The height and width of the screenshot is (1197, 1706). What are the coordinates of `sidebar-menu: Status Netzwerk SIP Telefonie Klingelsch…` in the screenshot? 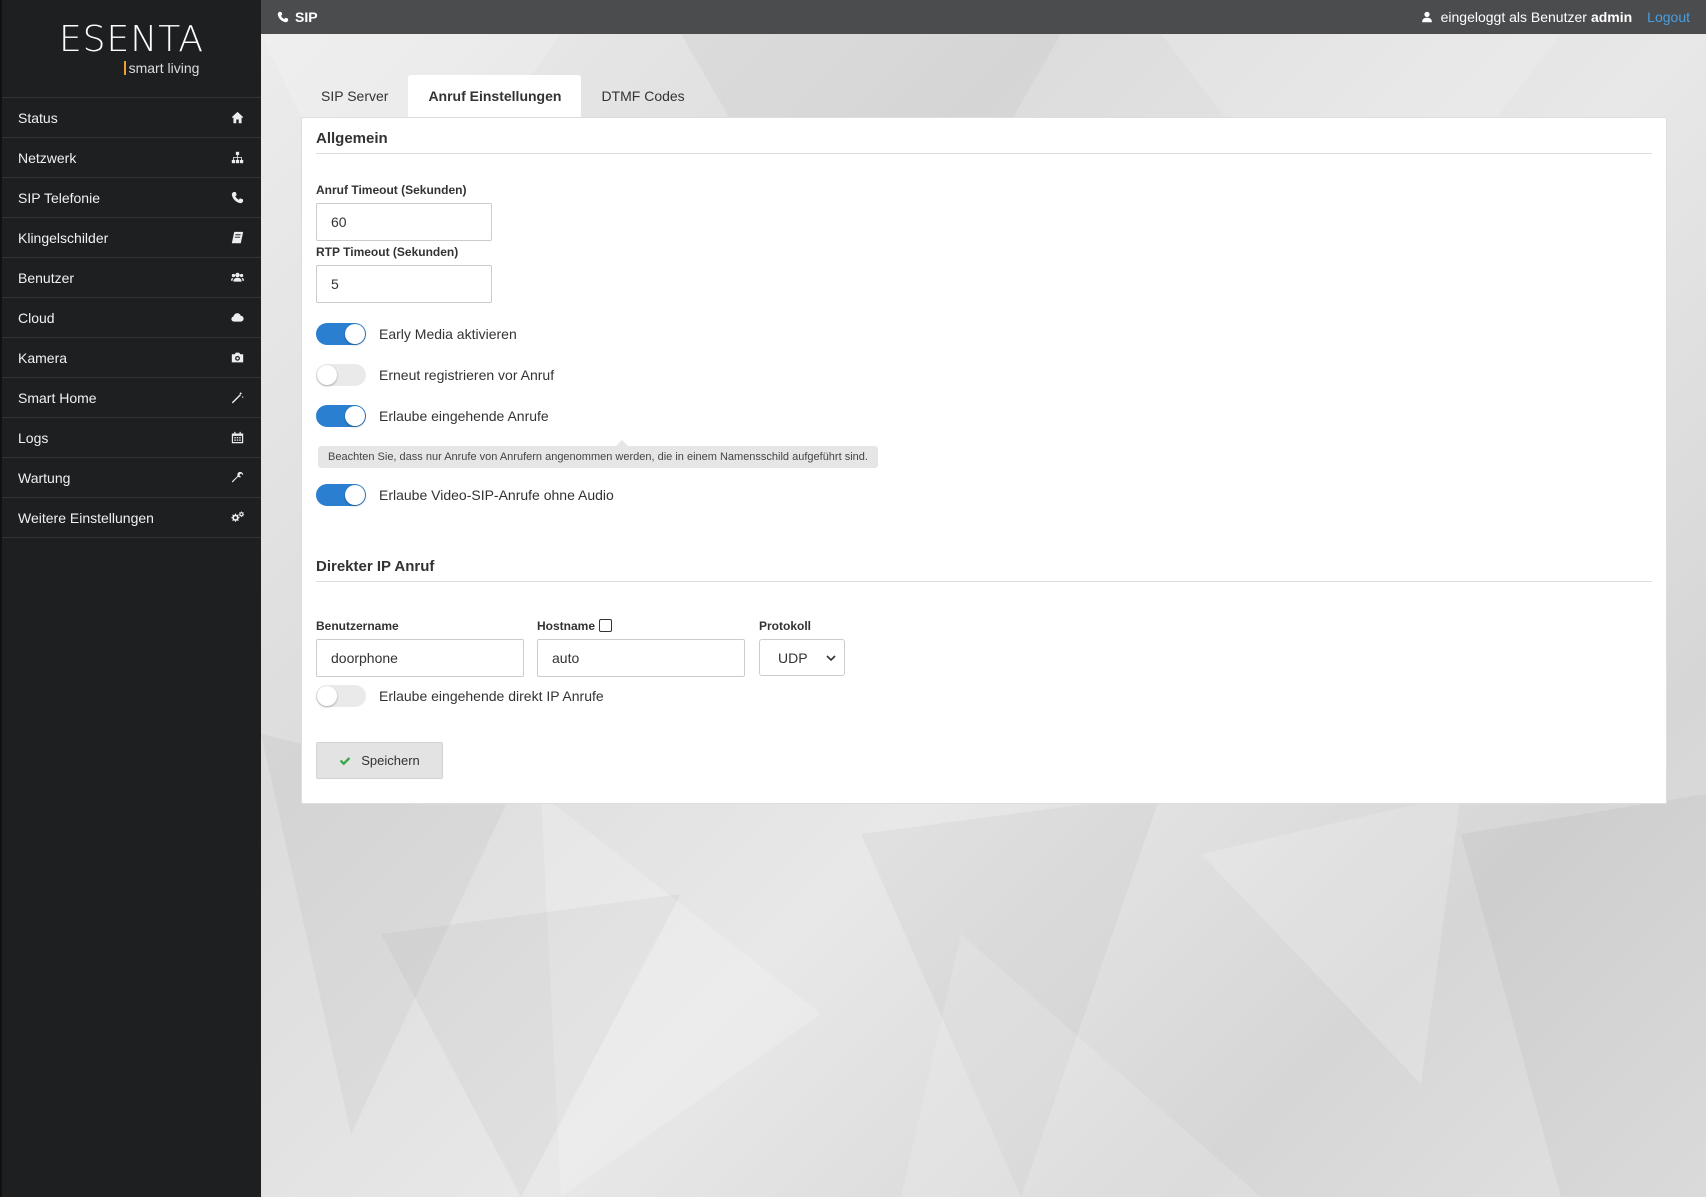 It's located at (131, 317).